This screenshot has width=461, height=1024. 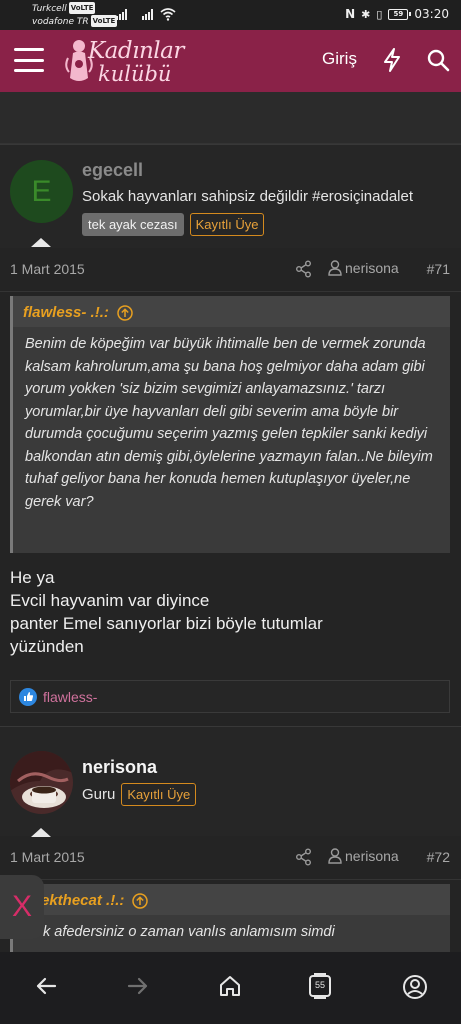 What do you see at coordinates (400, 14) in the screenshot?
I see `battery-icon: 59` at bounding box center [400, 14].